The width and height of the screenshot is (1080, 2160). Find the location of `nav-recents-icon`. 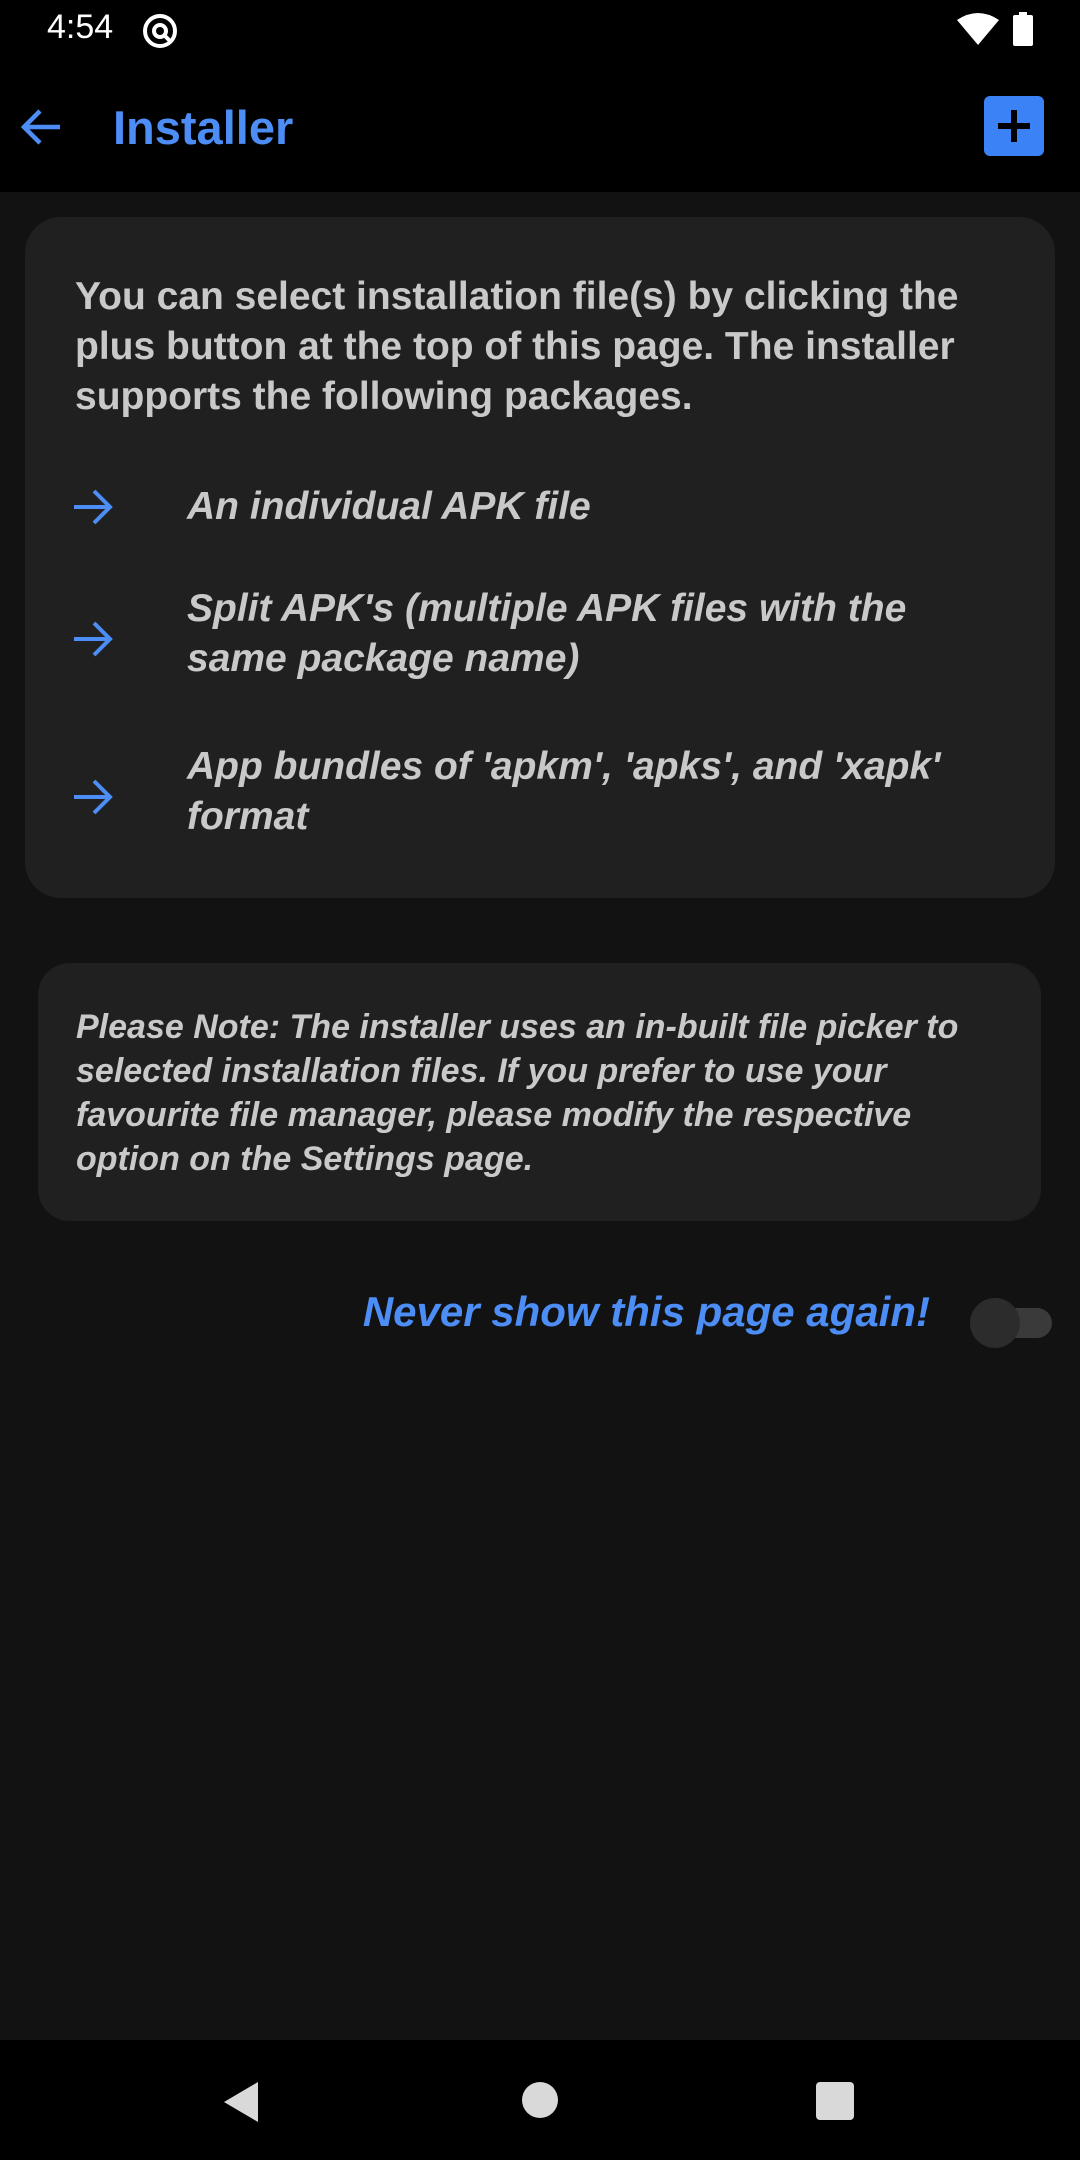

nav-recents-icon is located at coordinates (835, 2101).